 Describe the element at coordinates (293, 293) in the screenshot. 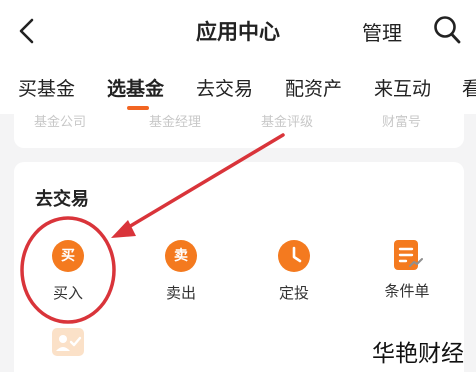

I see `auto-invest-label: 定投` at that location.